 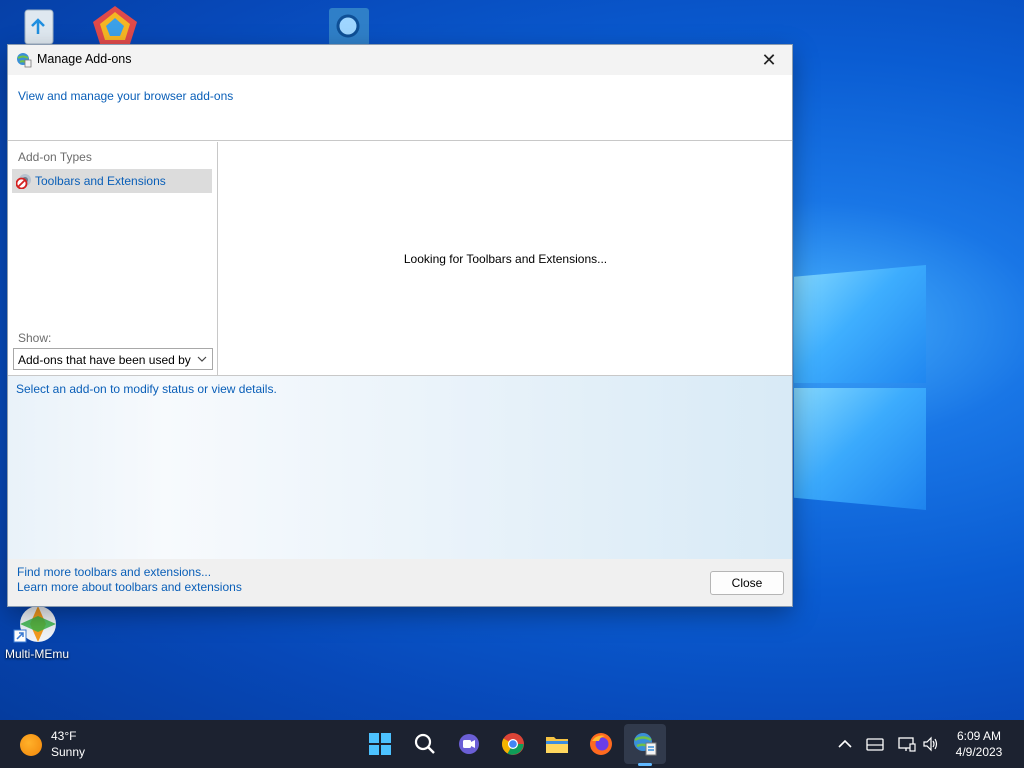 What do you see at coordinates (601, 744) in the screenshot?
I see `firefox-icon` at bounding box center [601, 744].